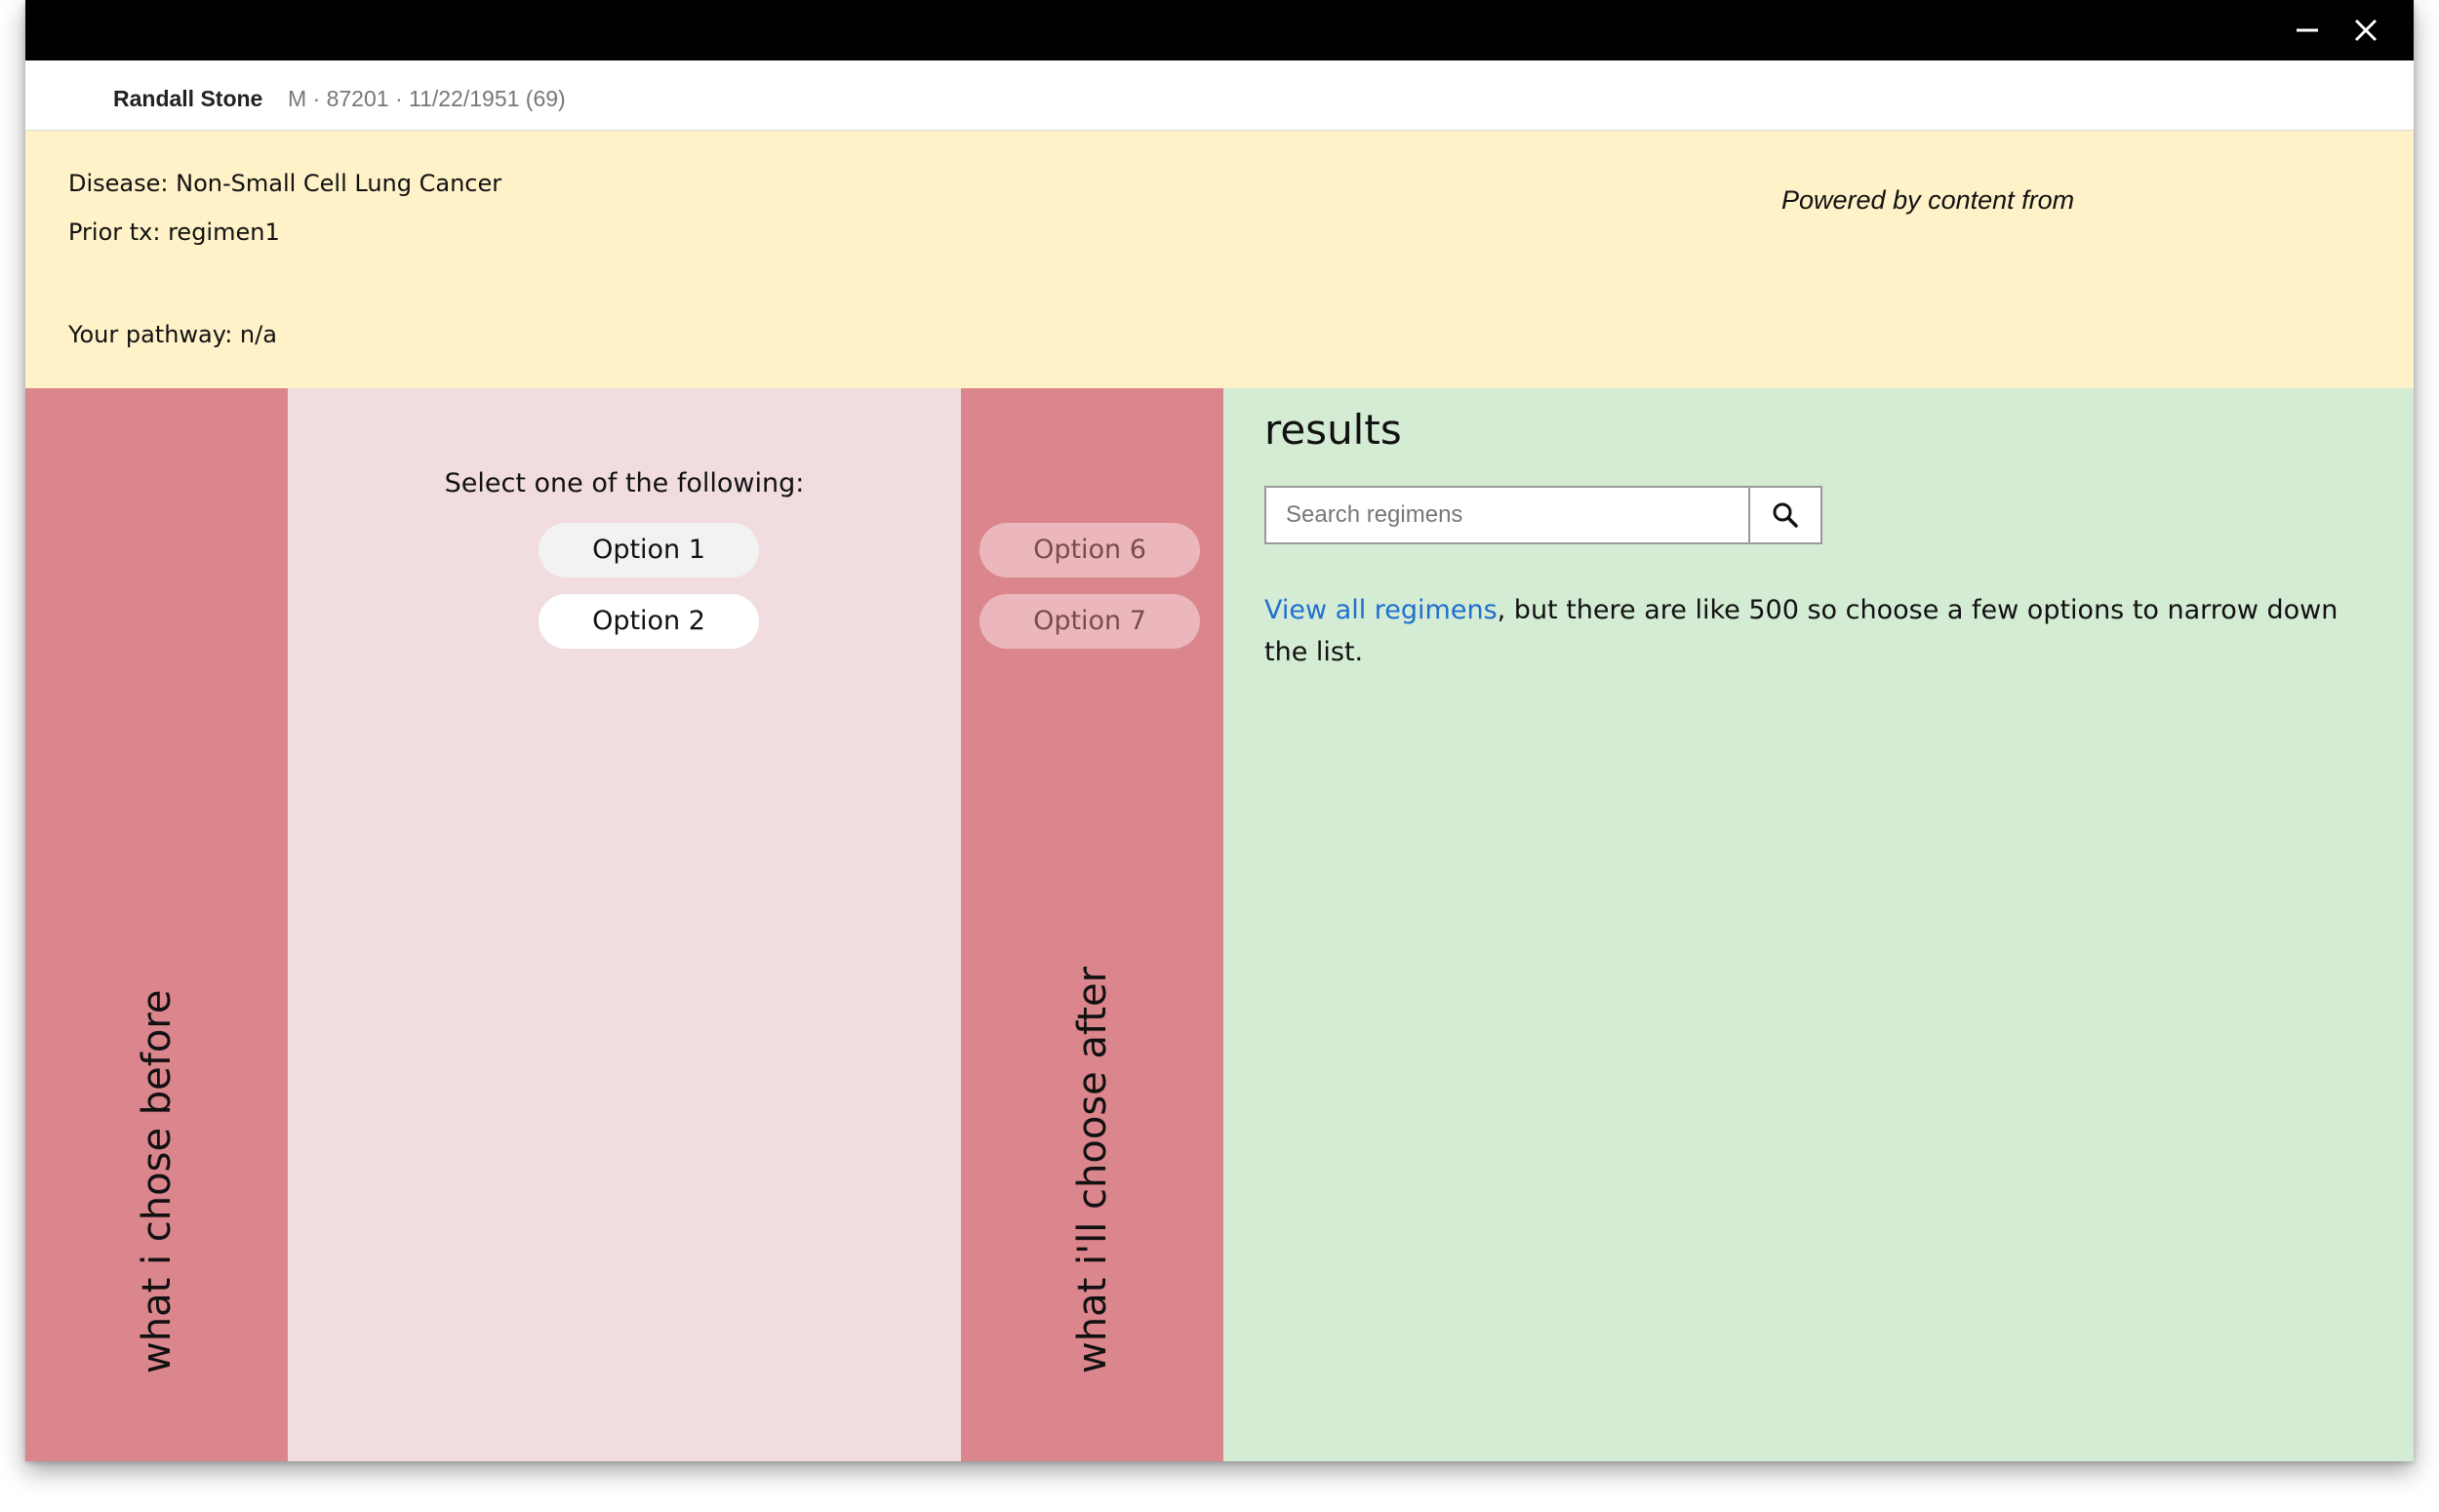 This screenshot has height=1512, width=2439. What do you see at coordinates (1092, 1169) in the screenshot?
I see `future-choices-label: what i'll choose after` at bounding box center [1092, 1169].